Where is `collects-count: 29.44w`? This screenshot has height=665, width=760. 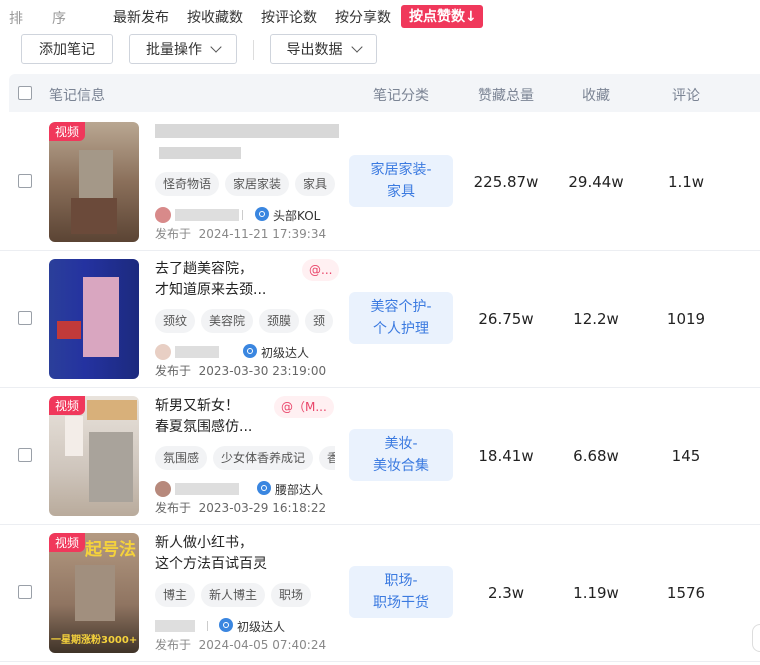
collects-count: 29.44w is located at coordinates (596, 182).